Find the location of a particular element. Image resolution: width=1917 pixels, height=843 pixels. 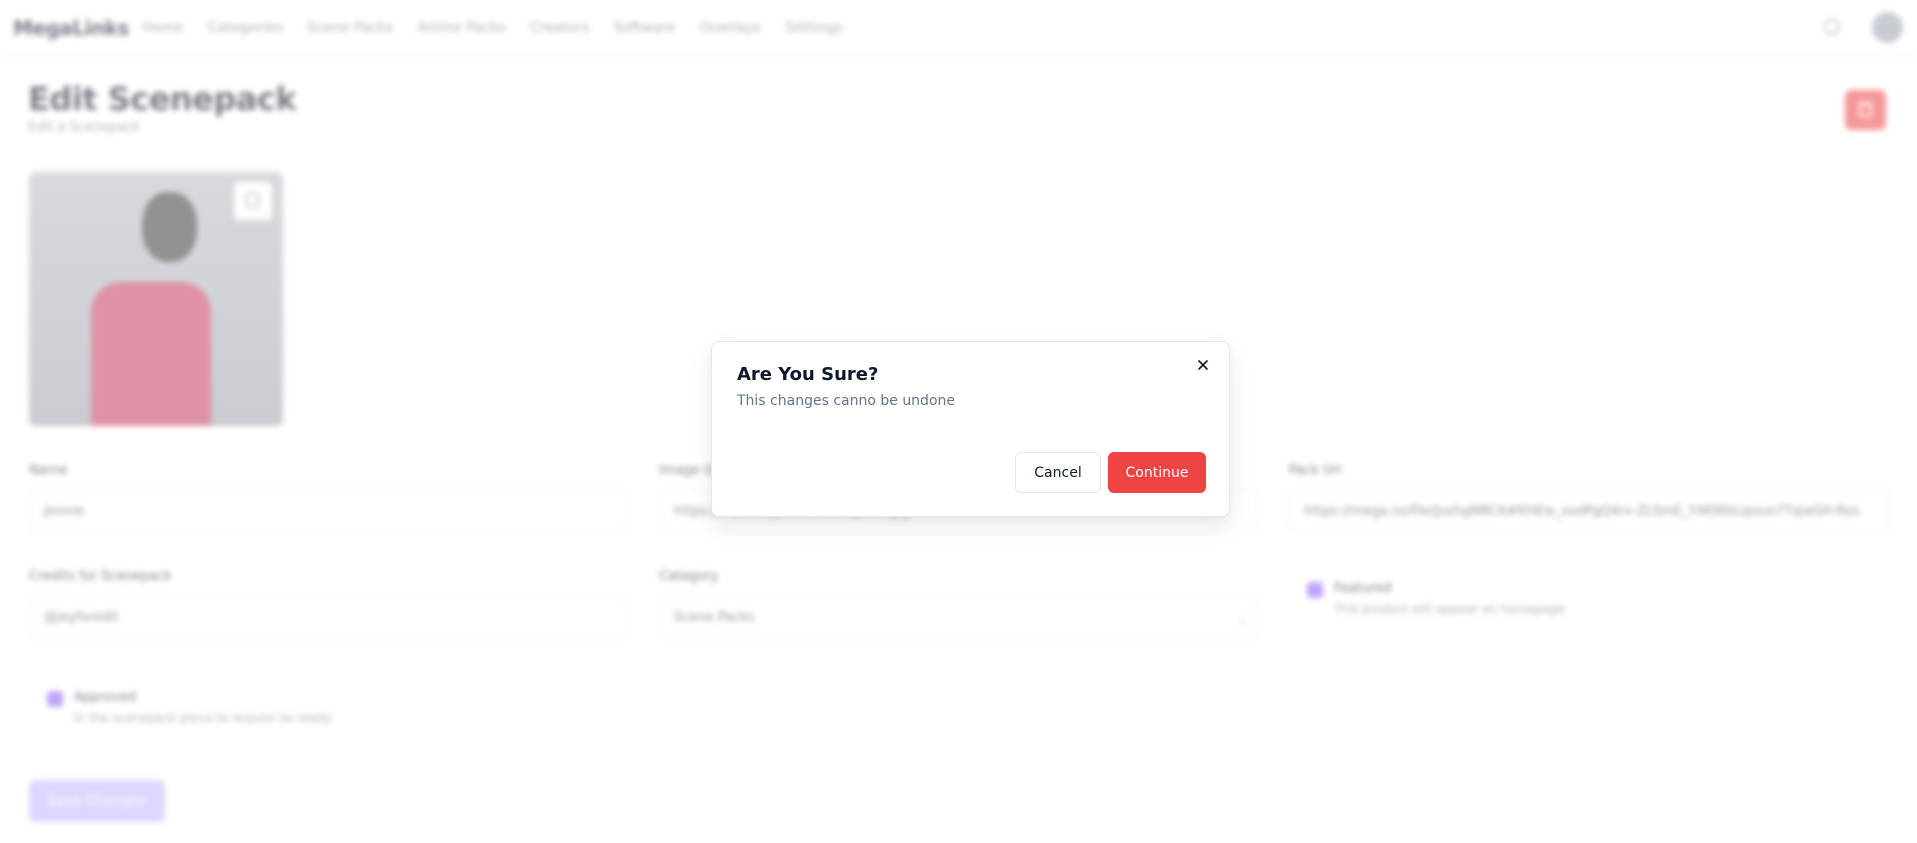

close-icon is located at coordinates (1203, 365).